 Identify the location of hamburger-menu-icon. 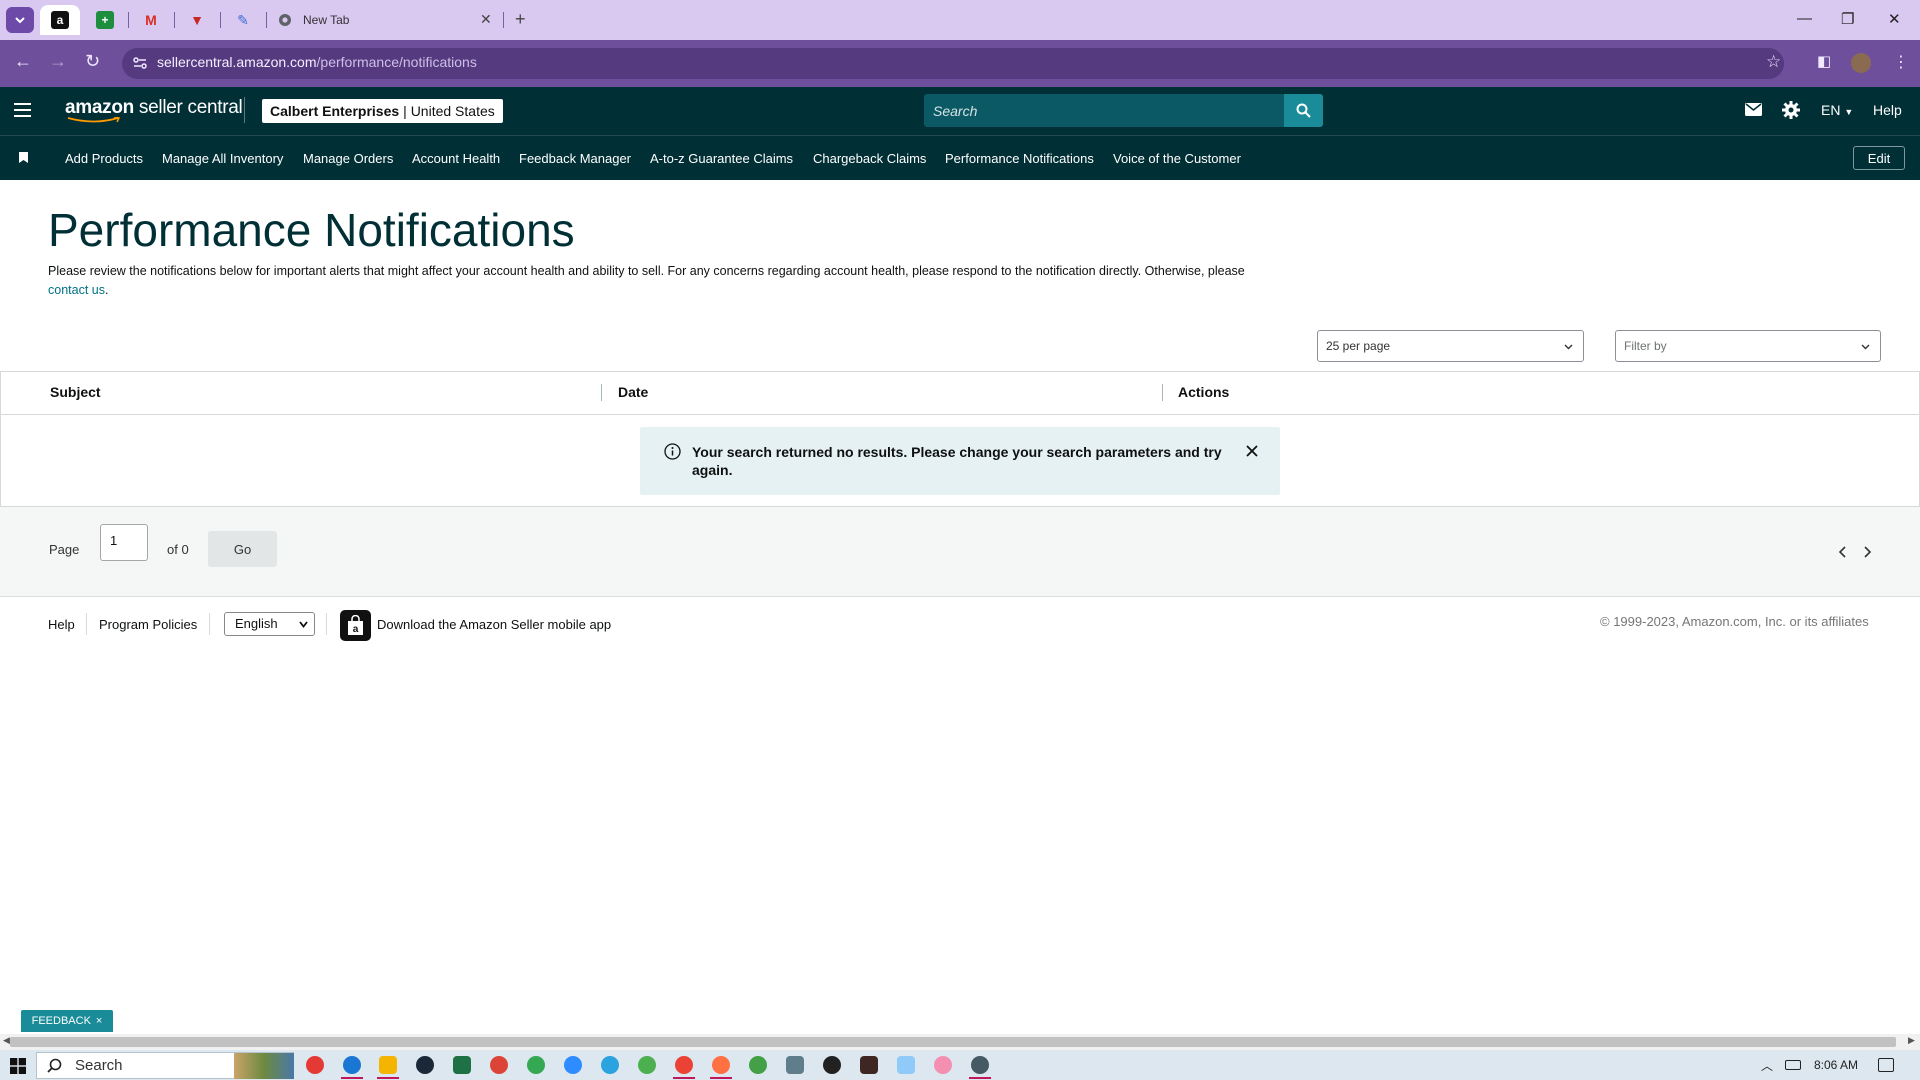
(22, 110).